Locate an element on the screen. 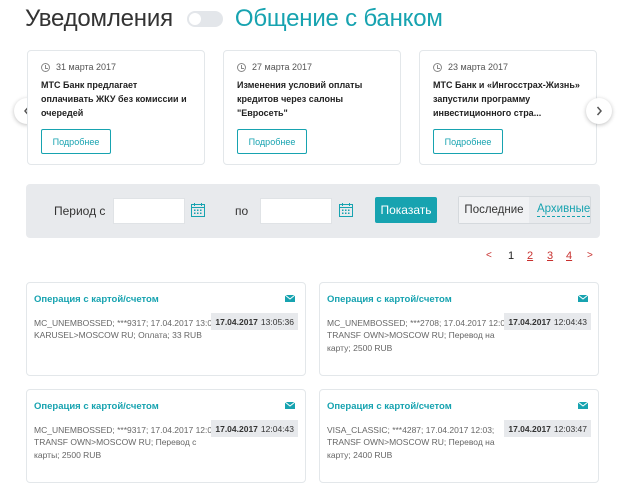  last-tab: Последние is located at coordinates (494, 210).